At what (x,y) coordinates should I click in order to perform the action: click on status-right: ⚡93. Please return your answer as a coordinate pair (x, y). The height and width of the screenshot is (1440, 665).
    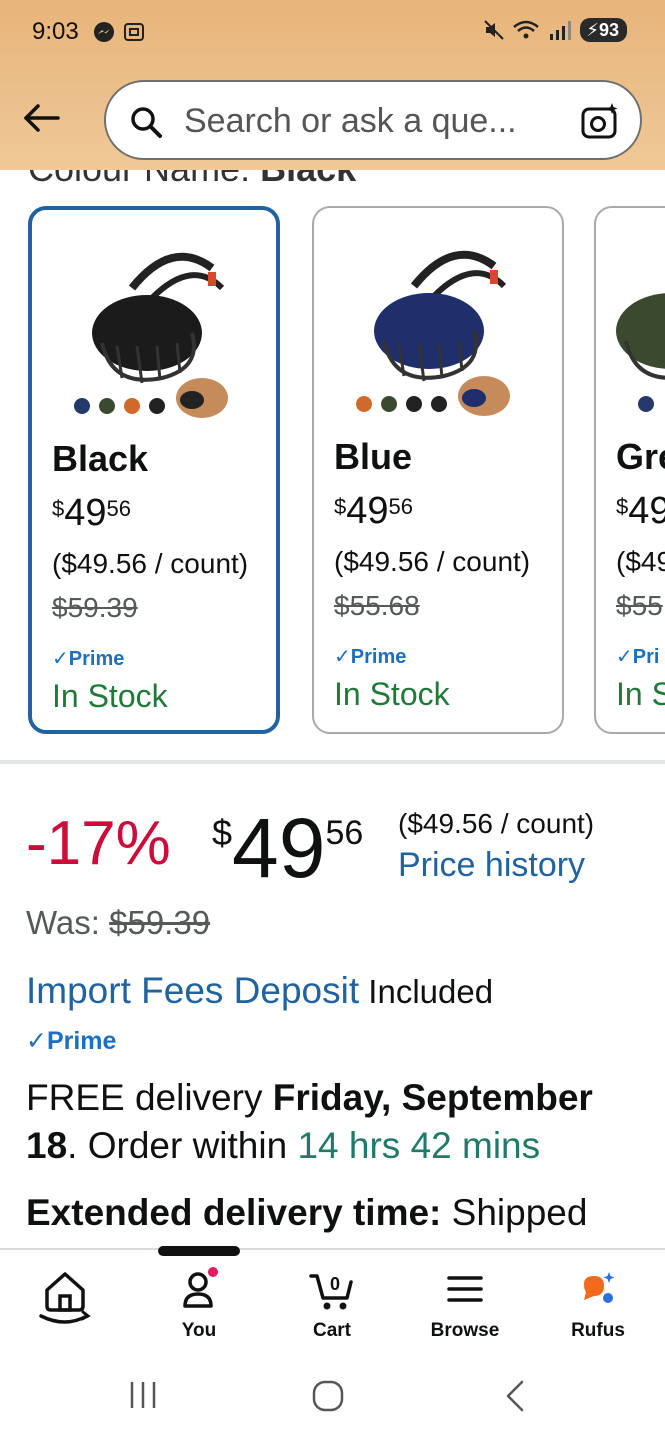
    Looking at the image, I should click on (554, 30).